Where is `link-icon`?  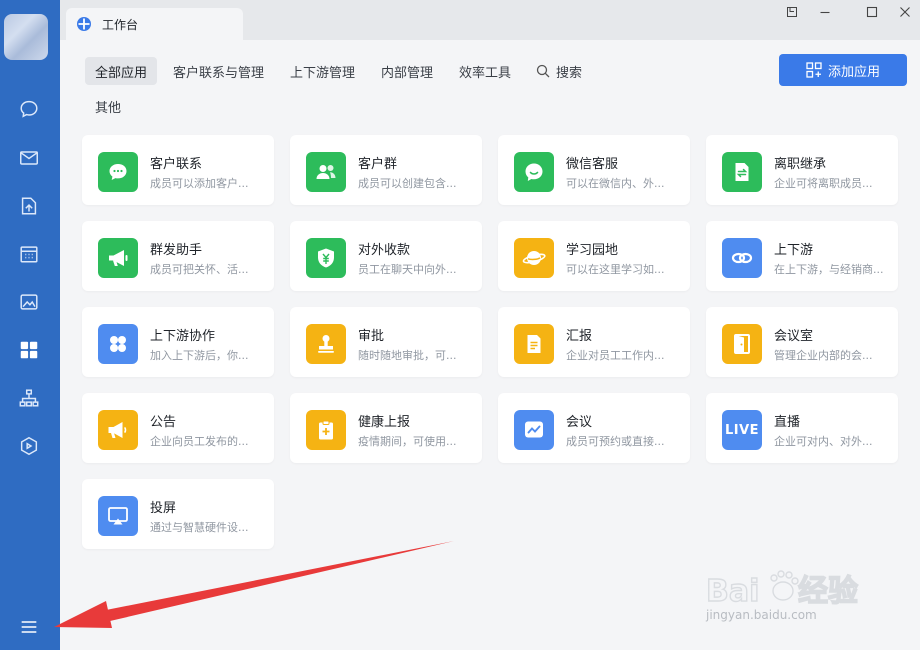
link-icon is located at coordinates (742, 258).